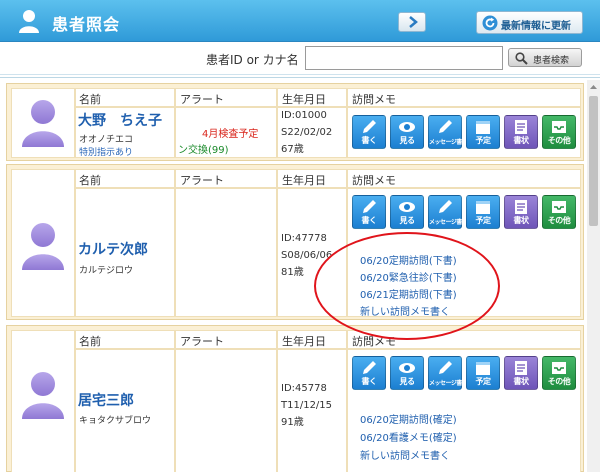 This screenshot has width=600, height=472. I want to click on scroll-up-arrow-icon, so click(593, 87).